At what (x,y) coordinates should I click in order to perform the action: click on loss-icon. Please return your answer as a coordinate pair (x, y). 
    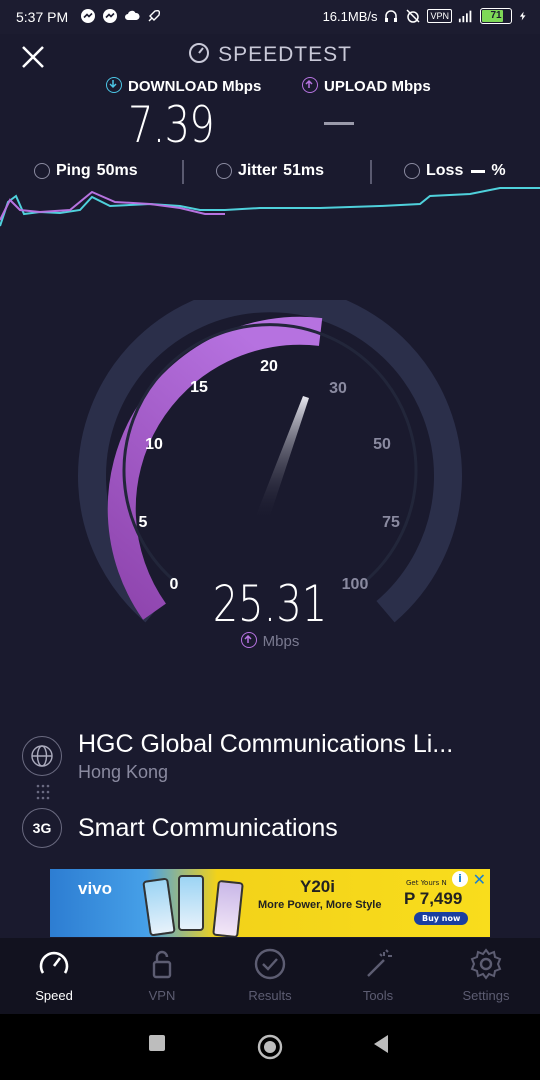
    Looking at the image, I should click on (412, 171).